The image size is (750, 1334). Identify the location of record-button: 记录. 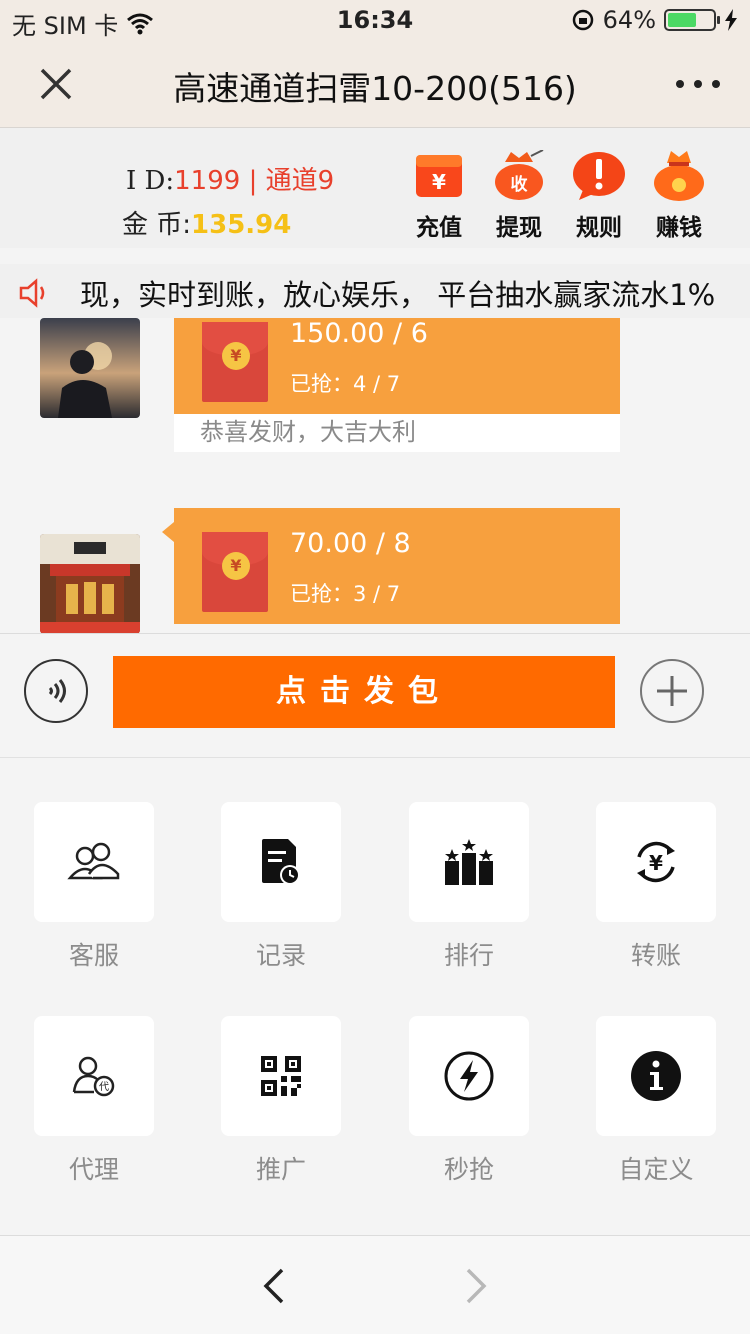
(281, 887).